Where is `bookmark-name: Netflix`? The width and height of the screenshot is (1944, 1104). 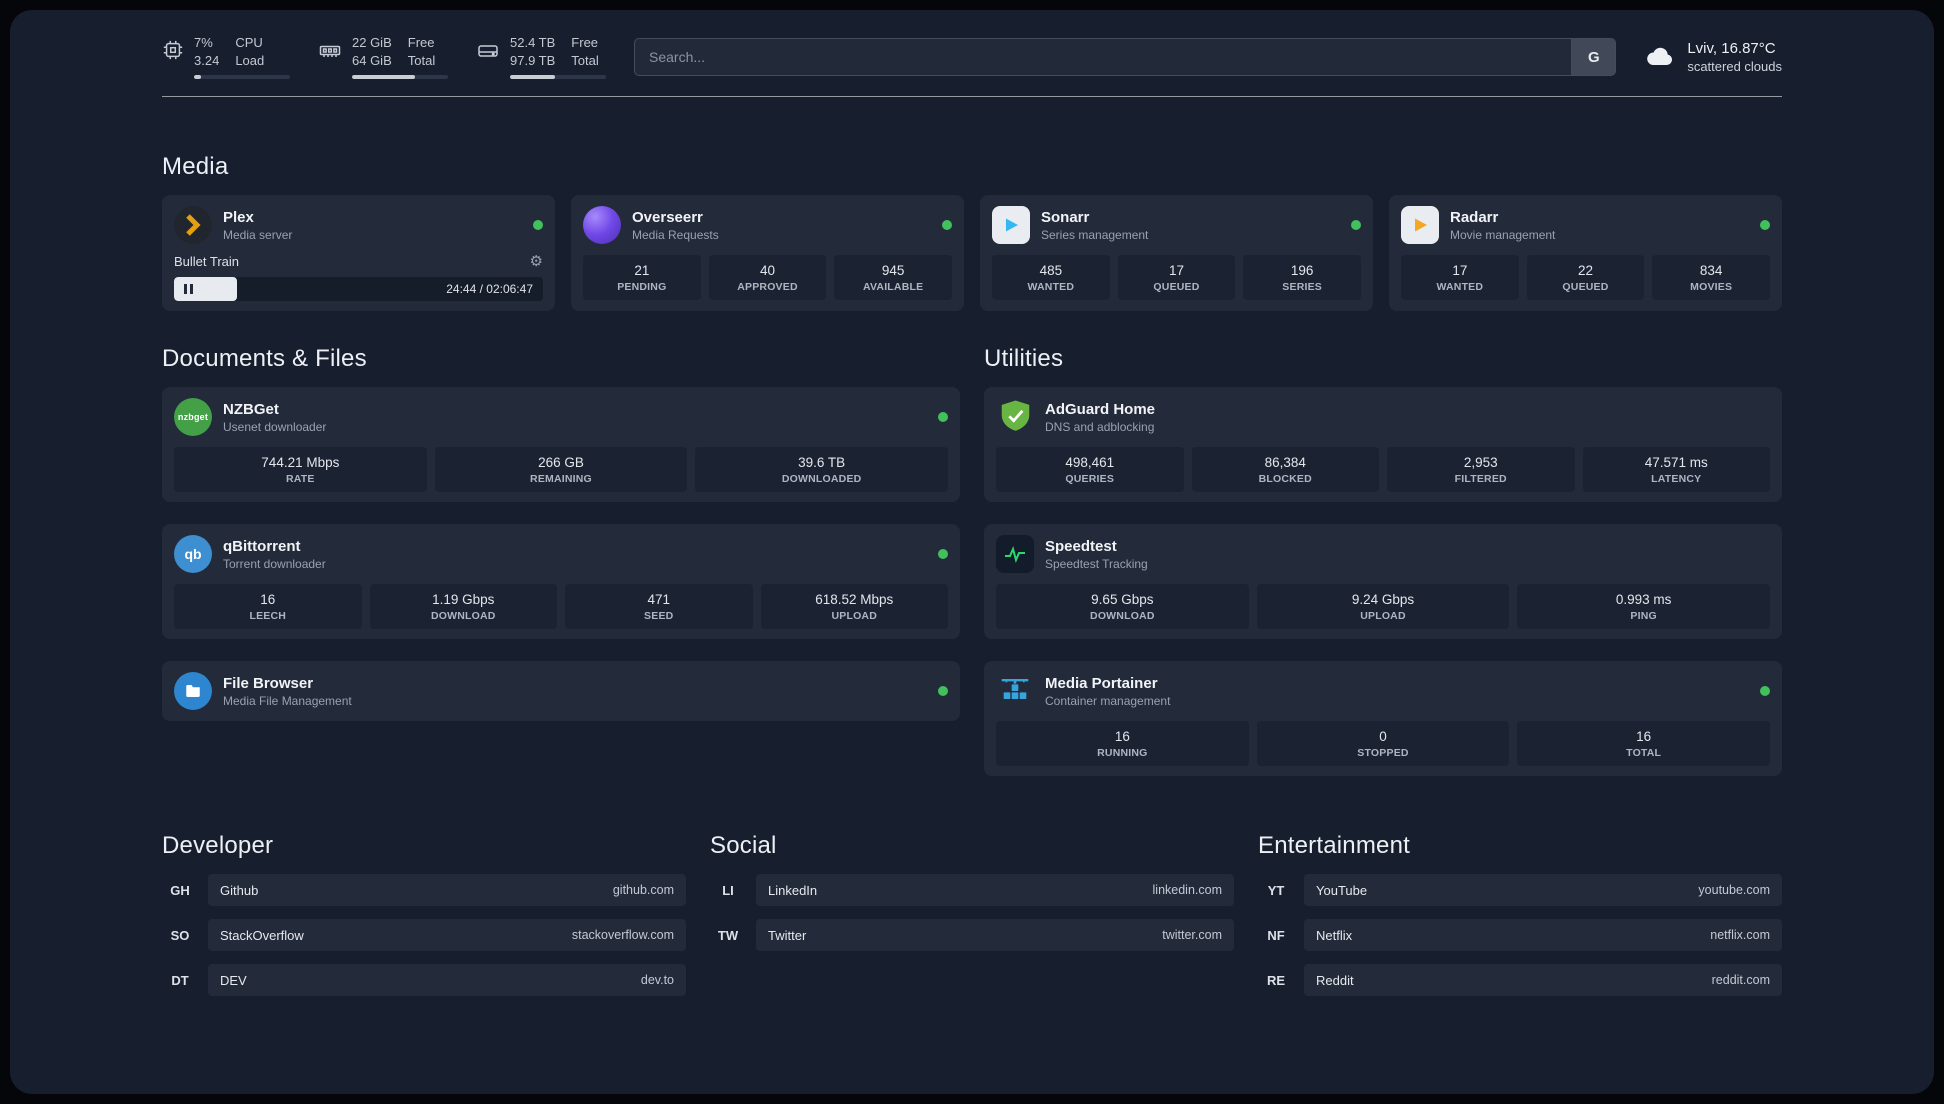 bookmark-name: Netflix is located at coordinates (1334, 935).